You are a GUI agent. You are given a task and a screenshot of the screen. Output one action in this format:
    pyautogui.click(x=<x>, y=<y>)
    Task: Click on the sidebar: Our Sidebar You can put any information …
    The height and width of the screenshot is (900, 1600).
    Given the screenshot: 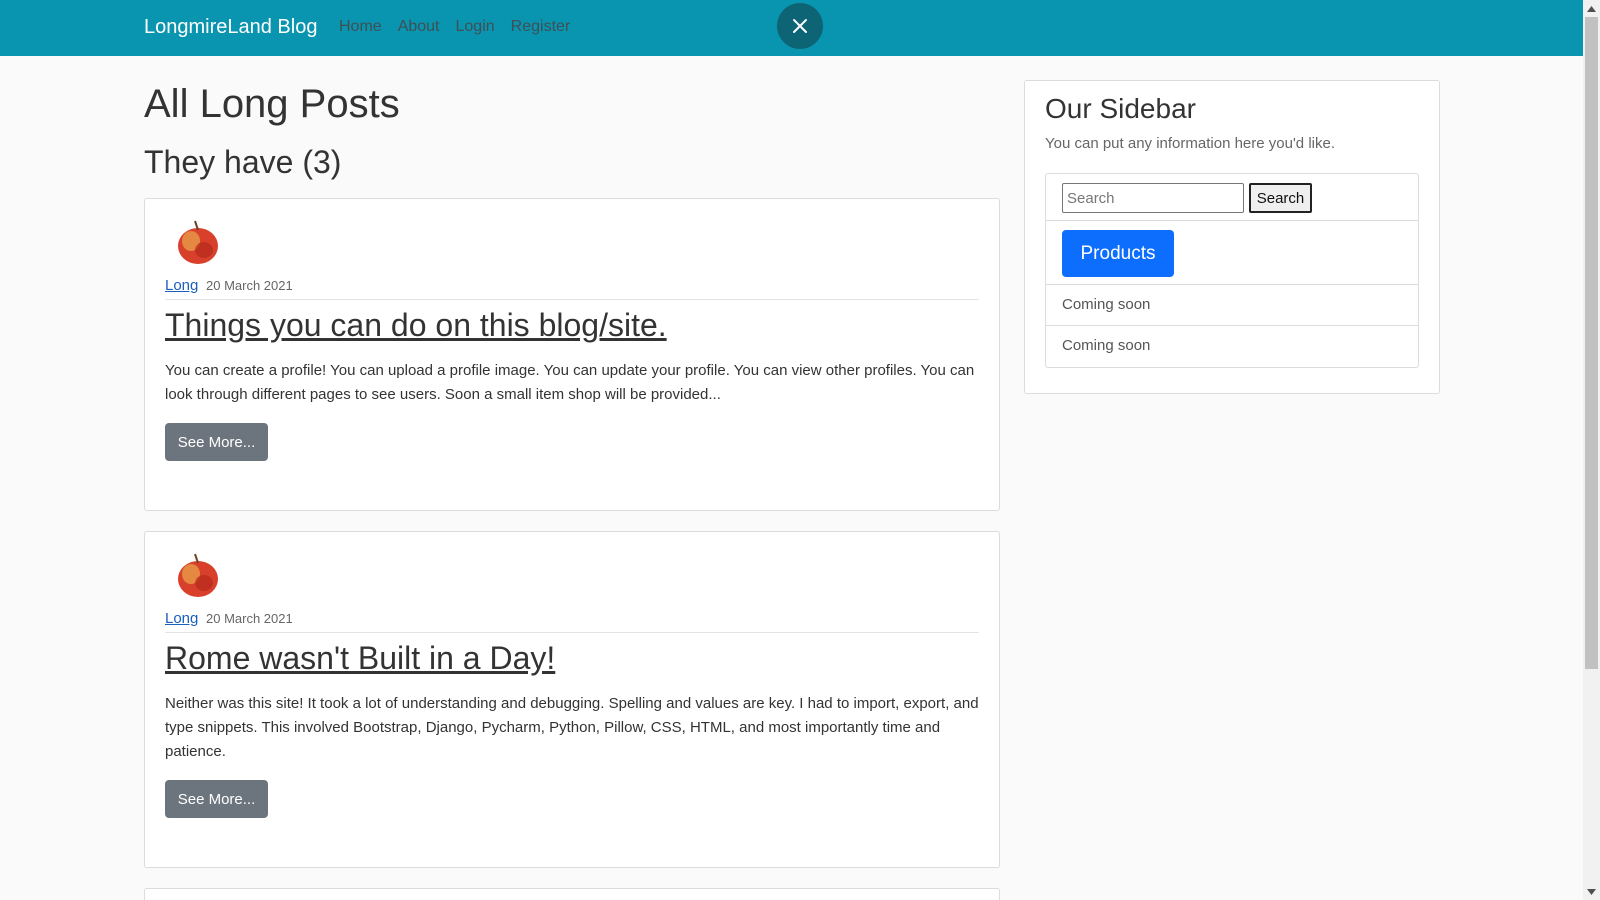 What is the action you would take?
    pyautogui.click(x=1232, y=237)
    